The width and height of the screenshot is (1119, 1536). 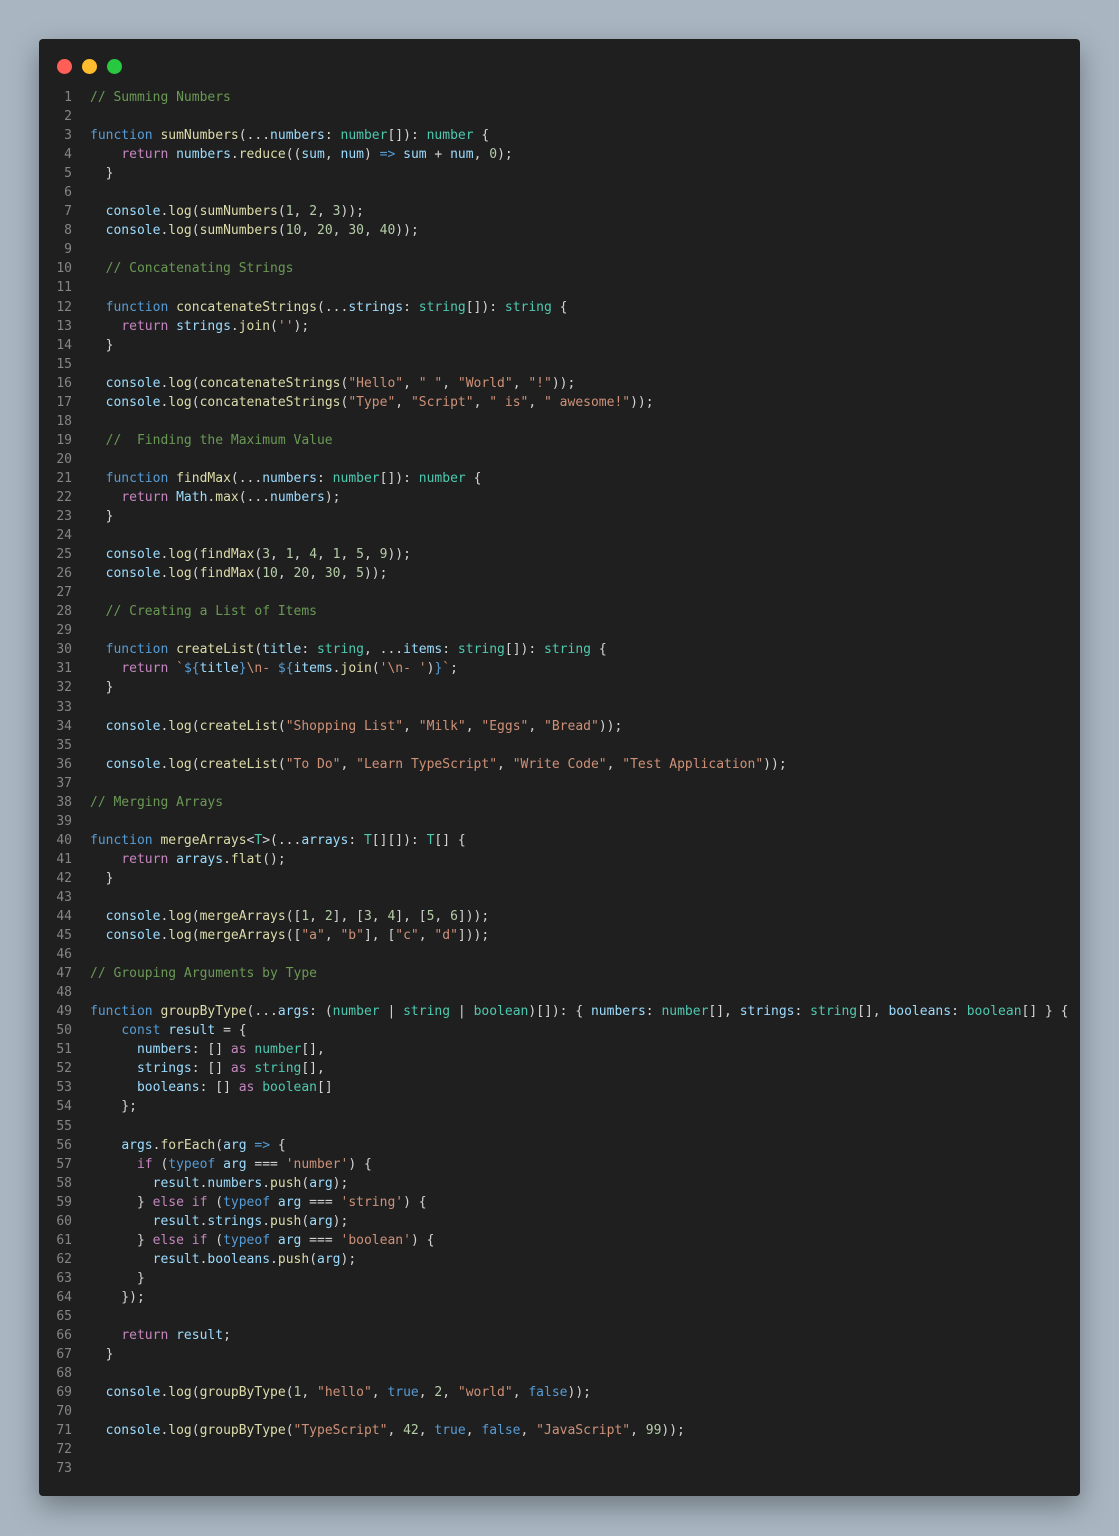 What do you see at coordinates (415, 155) in the screenshot?
I see `code-token: sum` at bounding box center [415, 155].